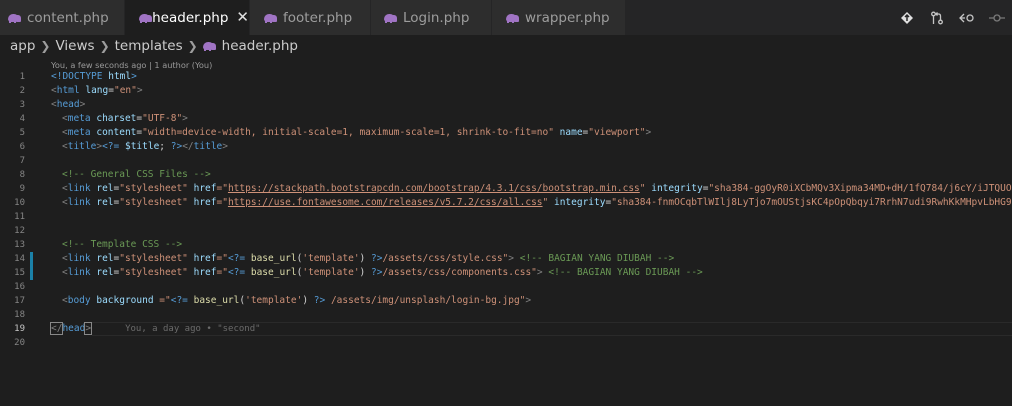 This screenshot has height=406, width=1012. What do you see at coordinates (318, 17) in the screenshot?
I see `tab-label: footer.php` at bounding box center [318, 17].